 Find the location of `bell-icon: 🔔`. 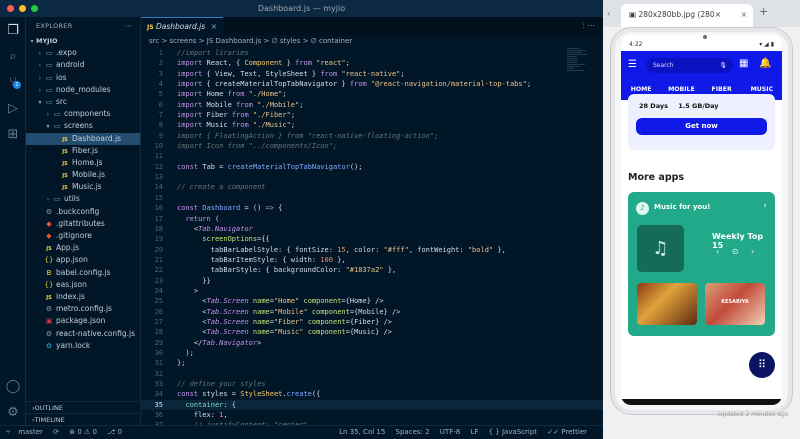

bell-icon: 🔔 is located at coordinates (765, 63).